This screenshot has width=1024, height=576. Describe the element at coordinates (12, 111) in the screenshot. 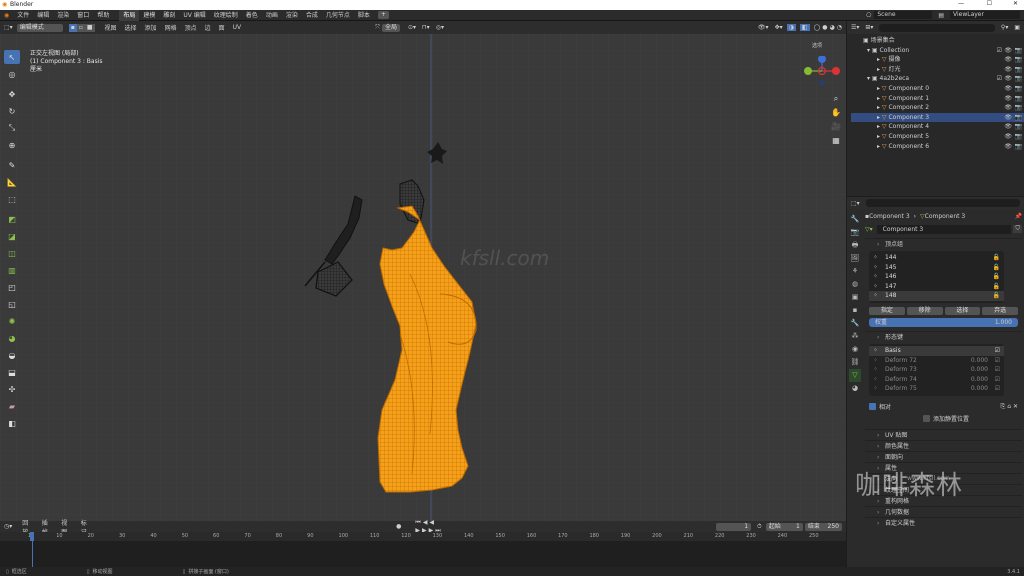

I see `rotate-tool-icon: ↻` at that location.